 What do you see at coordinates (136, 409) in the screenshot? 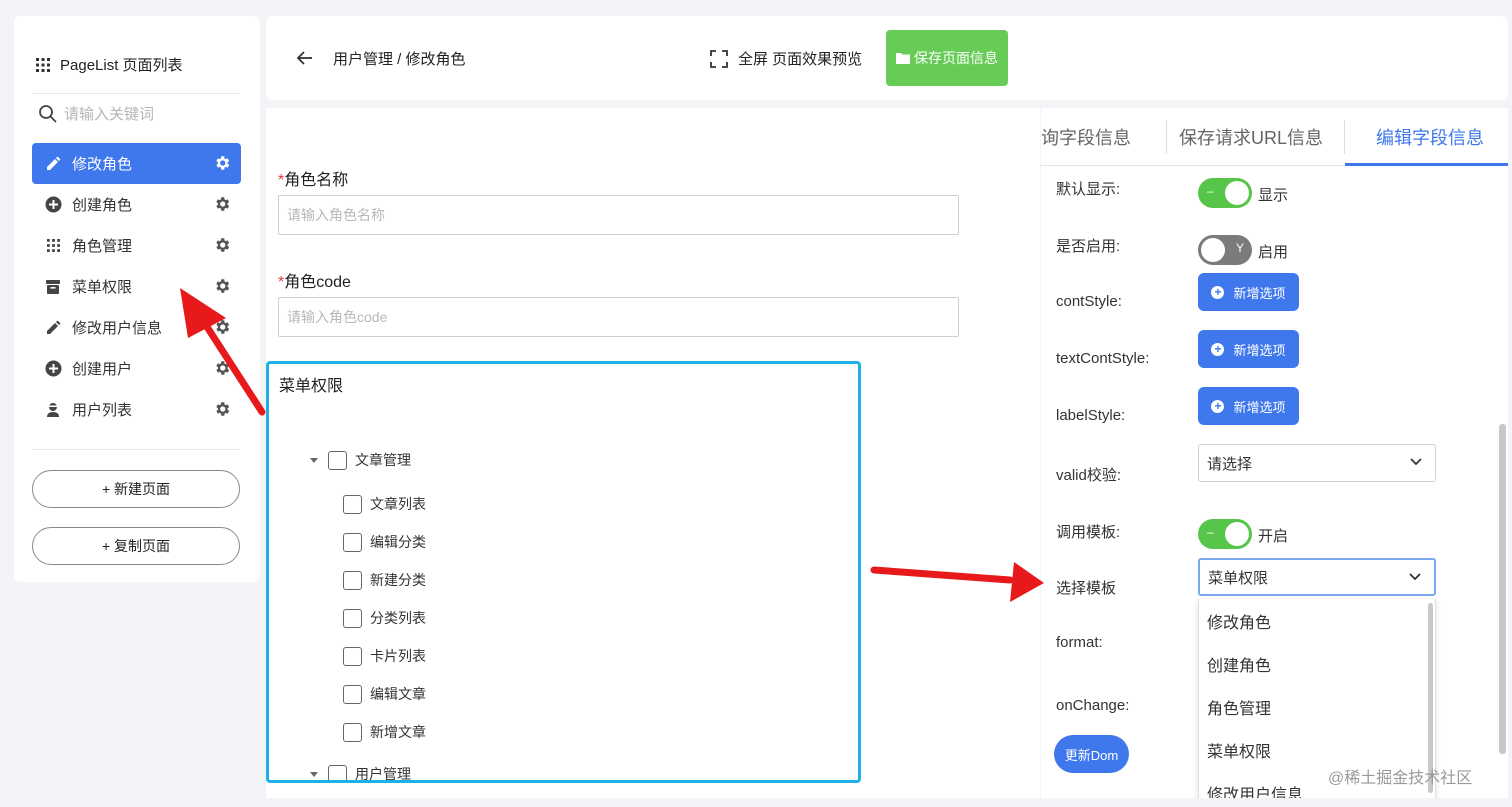
I see `sidebar-item-user-list: 用户列表` at bounding box center [136, 409].